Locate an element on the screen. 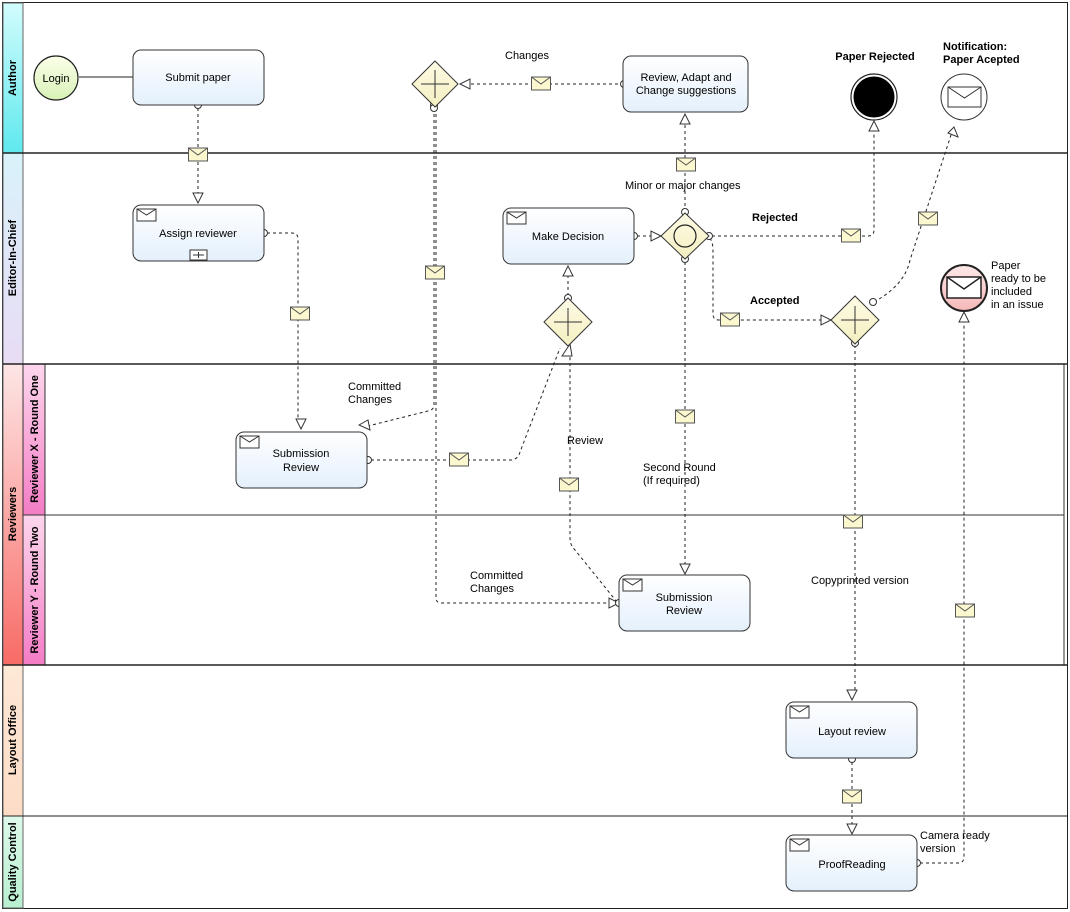  flow-label-minor-major: Minor or major changes is located at coordinates (683, 186).